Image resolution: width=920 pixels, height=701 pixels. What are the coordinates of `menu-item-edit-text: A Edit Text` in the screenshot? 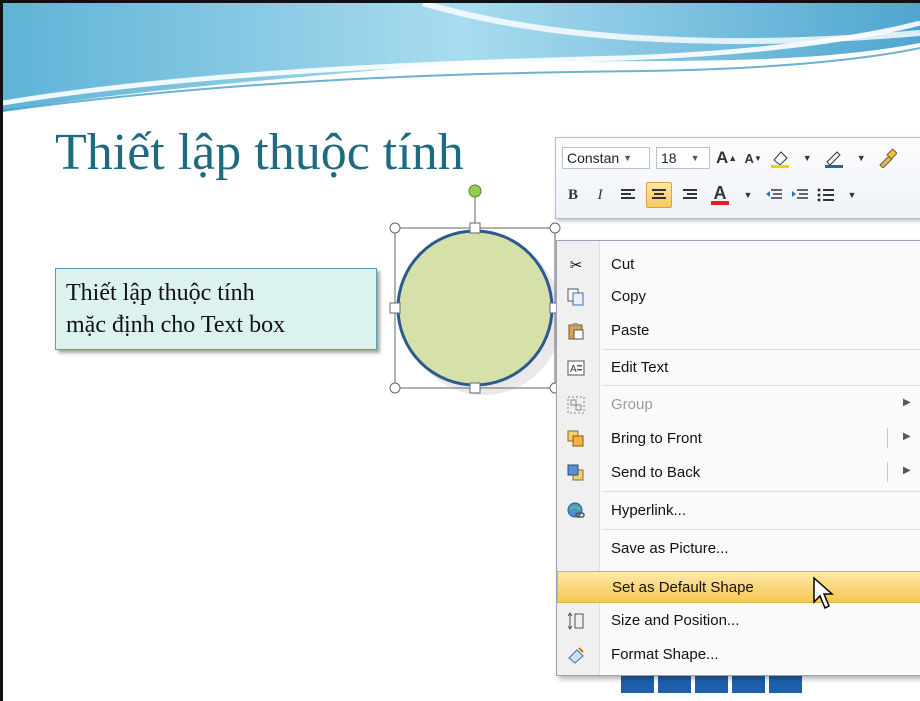 It's located at (738, 368).